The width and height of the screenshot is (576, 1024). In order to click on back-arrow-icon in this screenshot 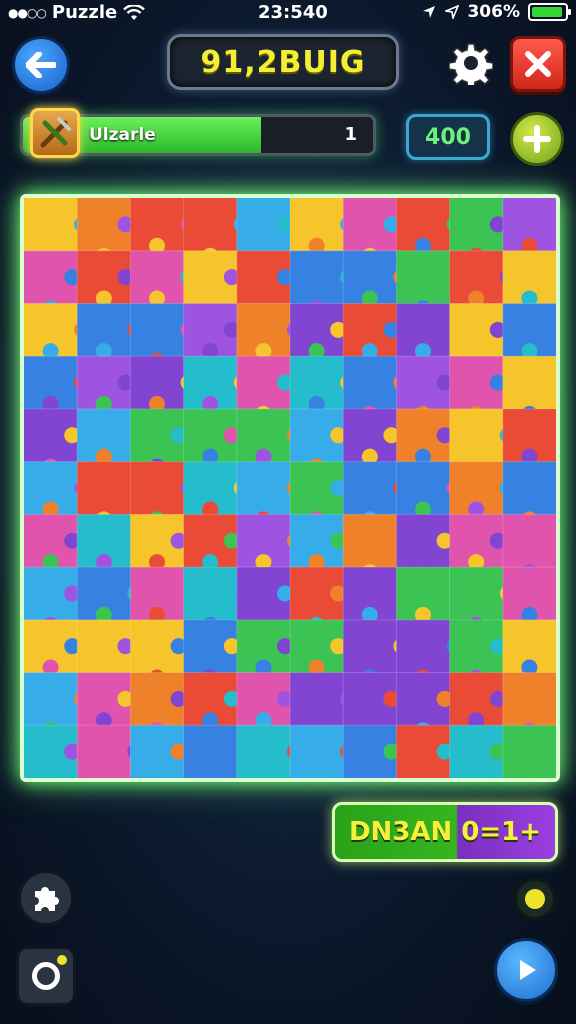, I will do `click(41, 65)`.